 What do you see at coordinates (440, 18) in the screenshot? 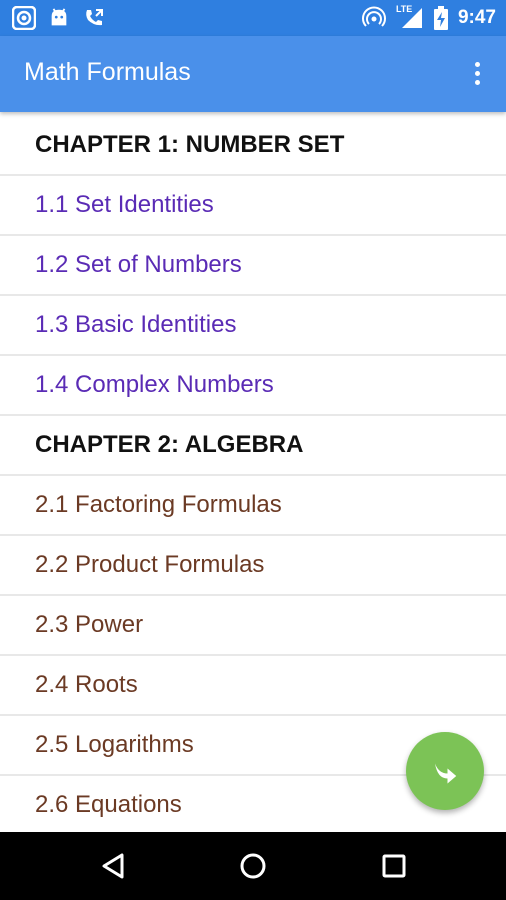
I see `battery-charging-icon` at bounding box center [440, 18].